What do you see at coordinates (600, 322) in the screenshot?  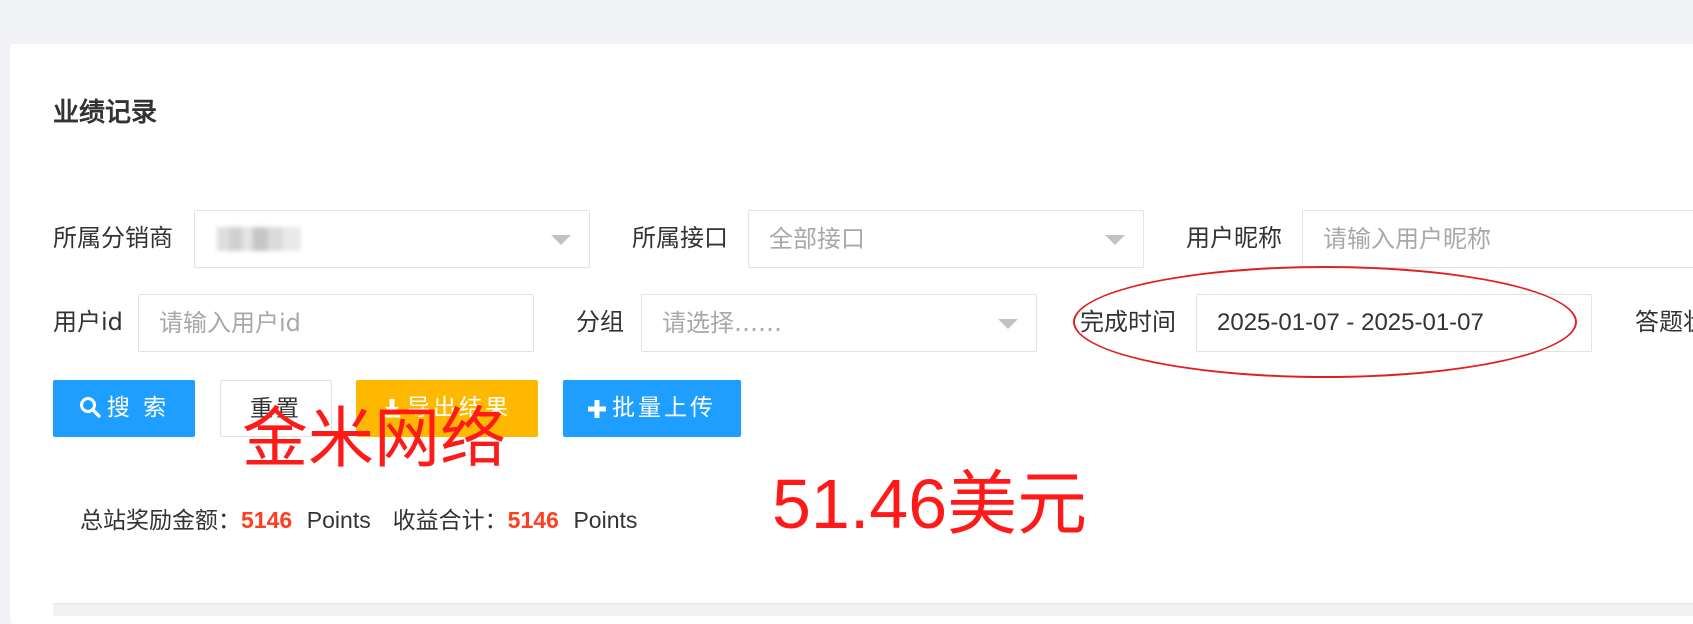 I see `group-label: 分组` at bounding box center [600, 322].